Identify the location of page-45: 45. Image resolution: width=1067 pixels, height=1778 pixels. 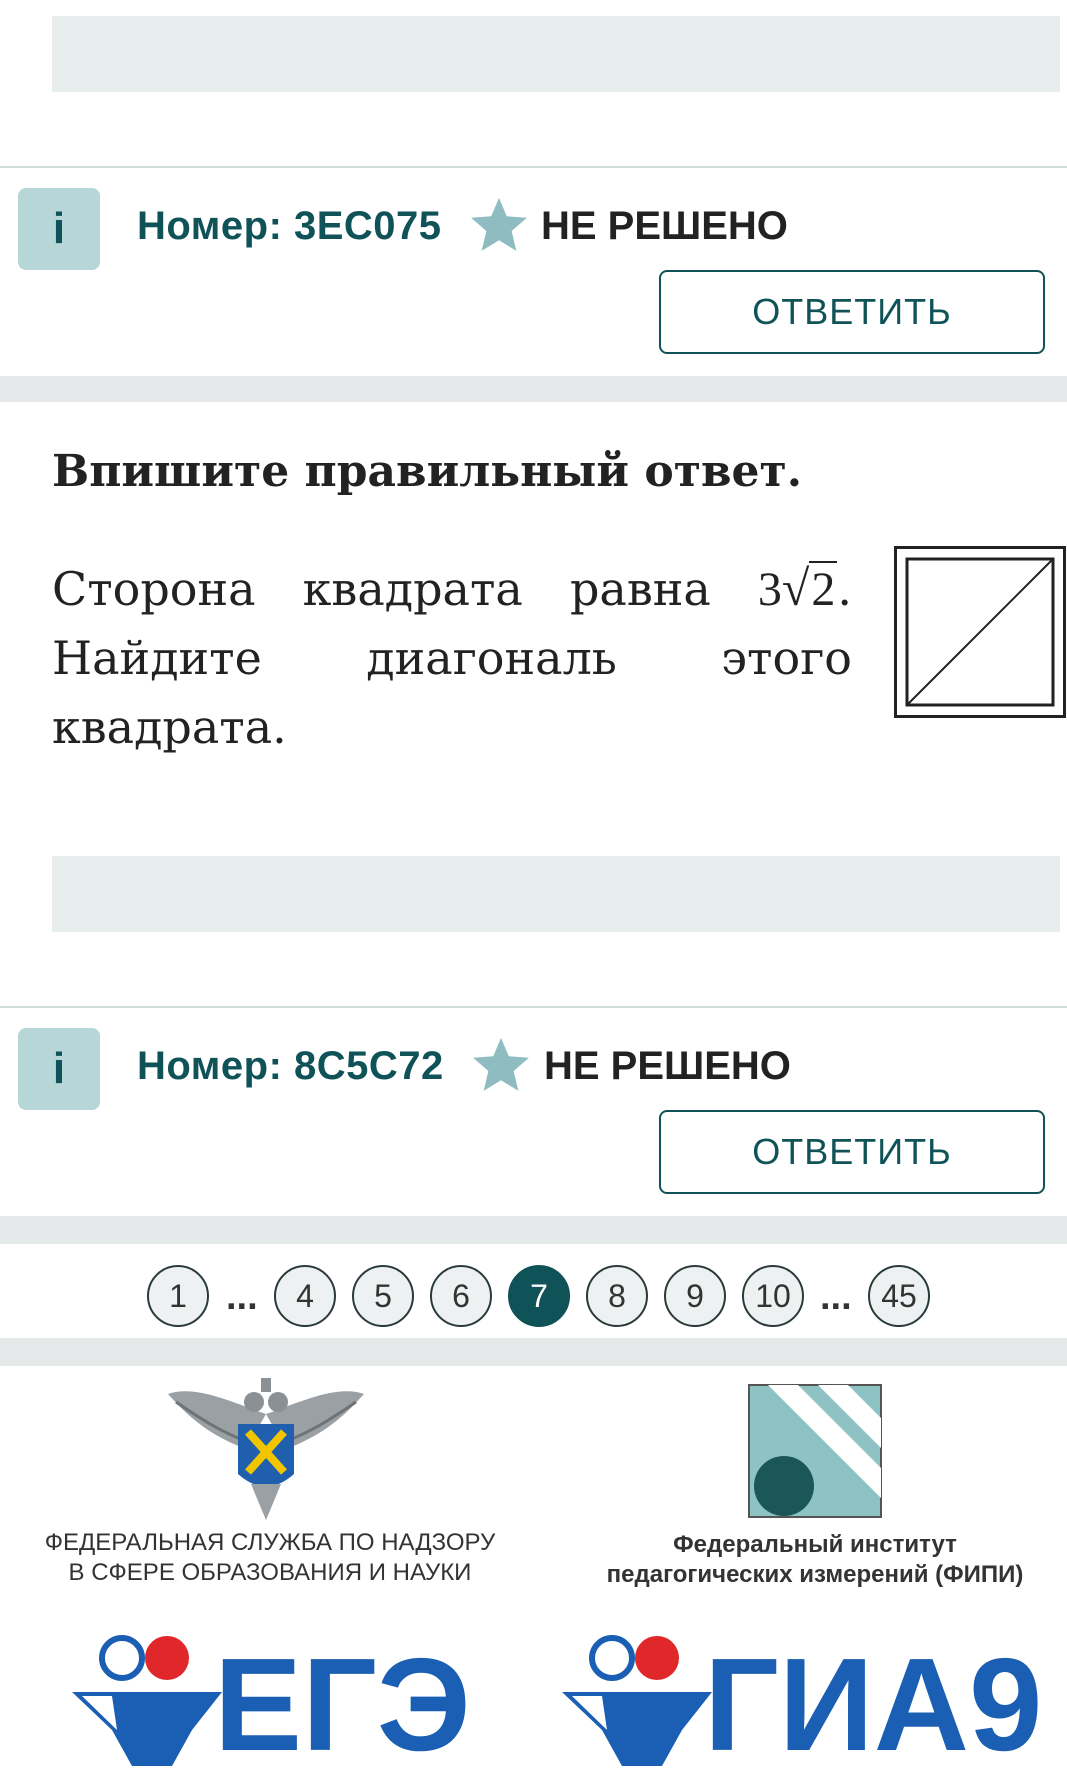
(899, 1296).